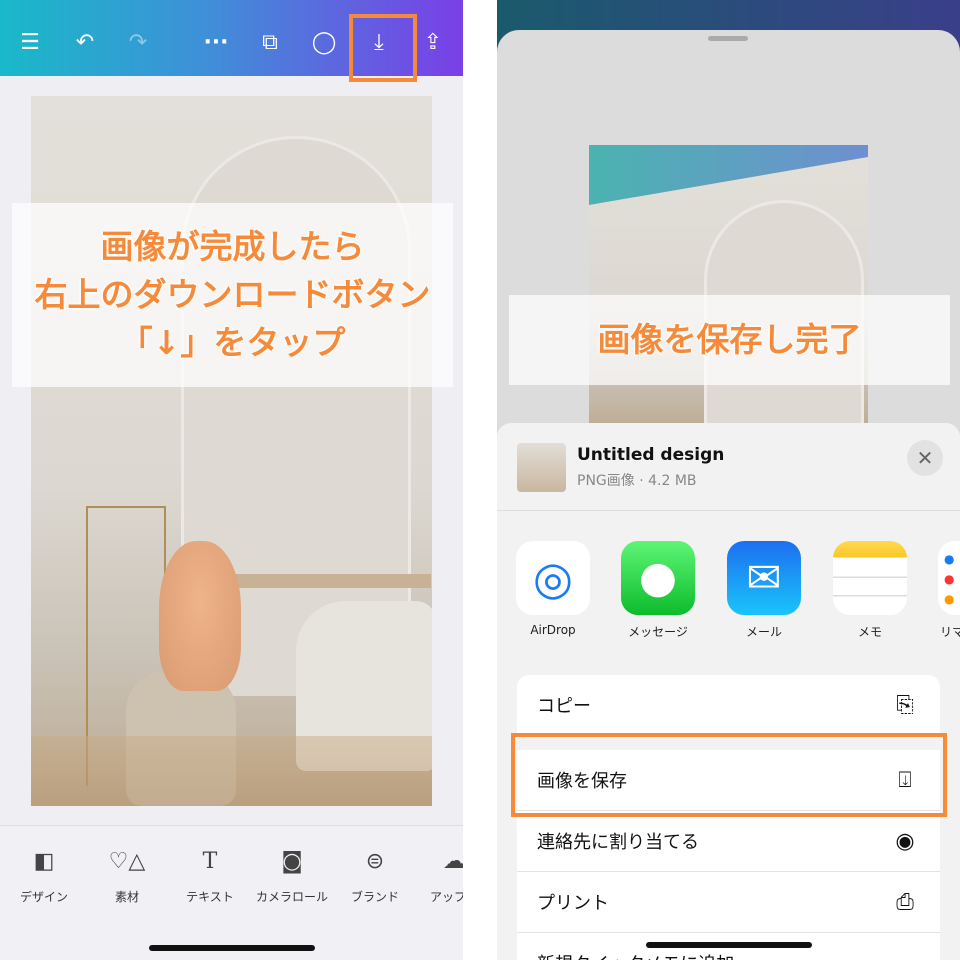  I want to click on divider, so click(728, 510).